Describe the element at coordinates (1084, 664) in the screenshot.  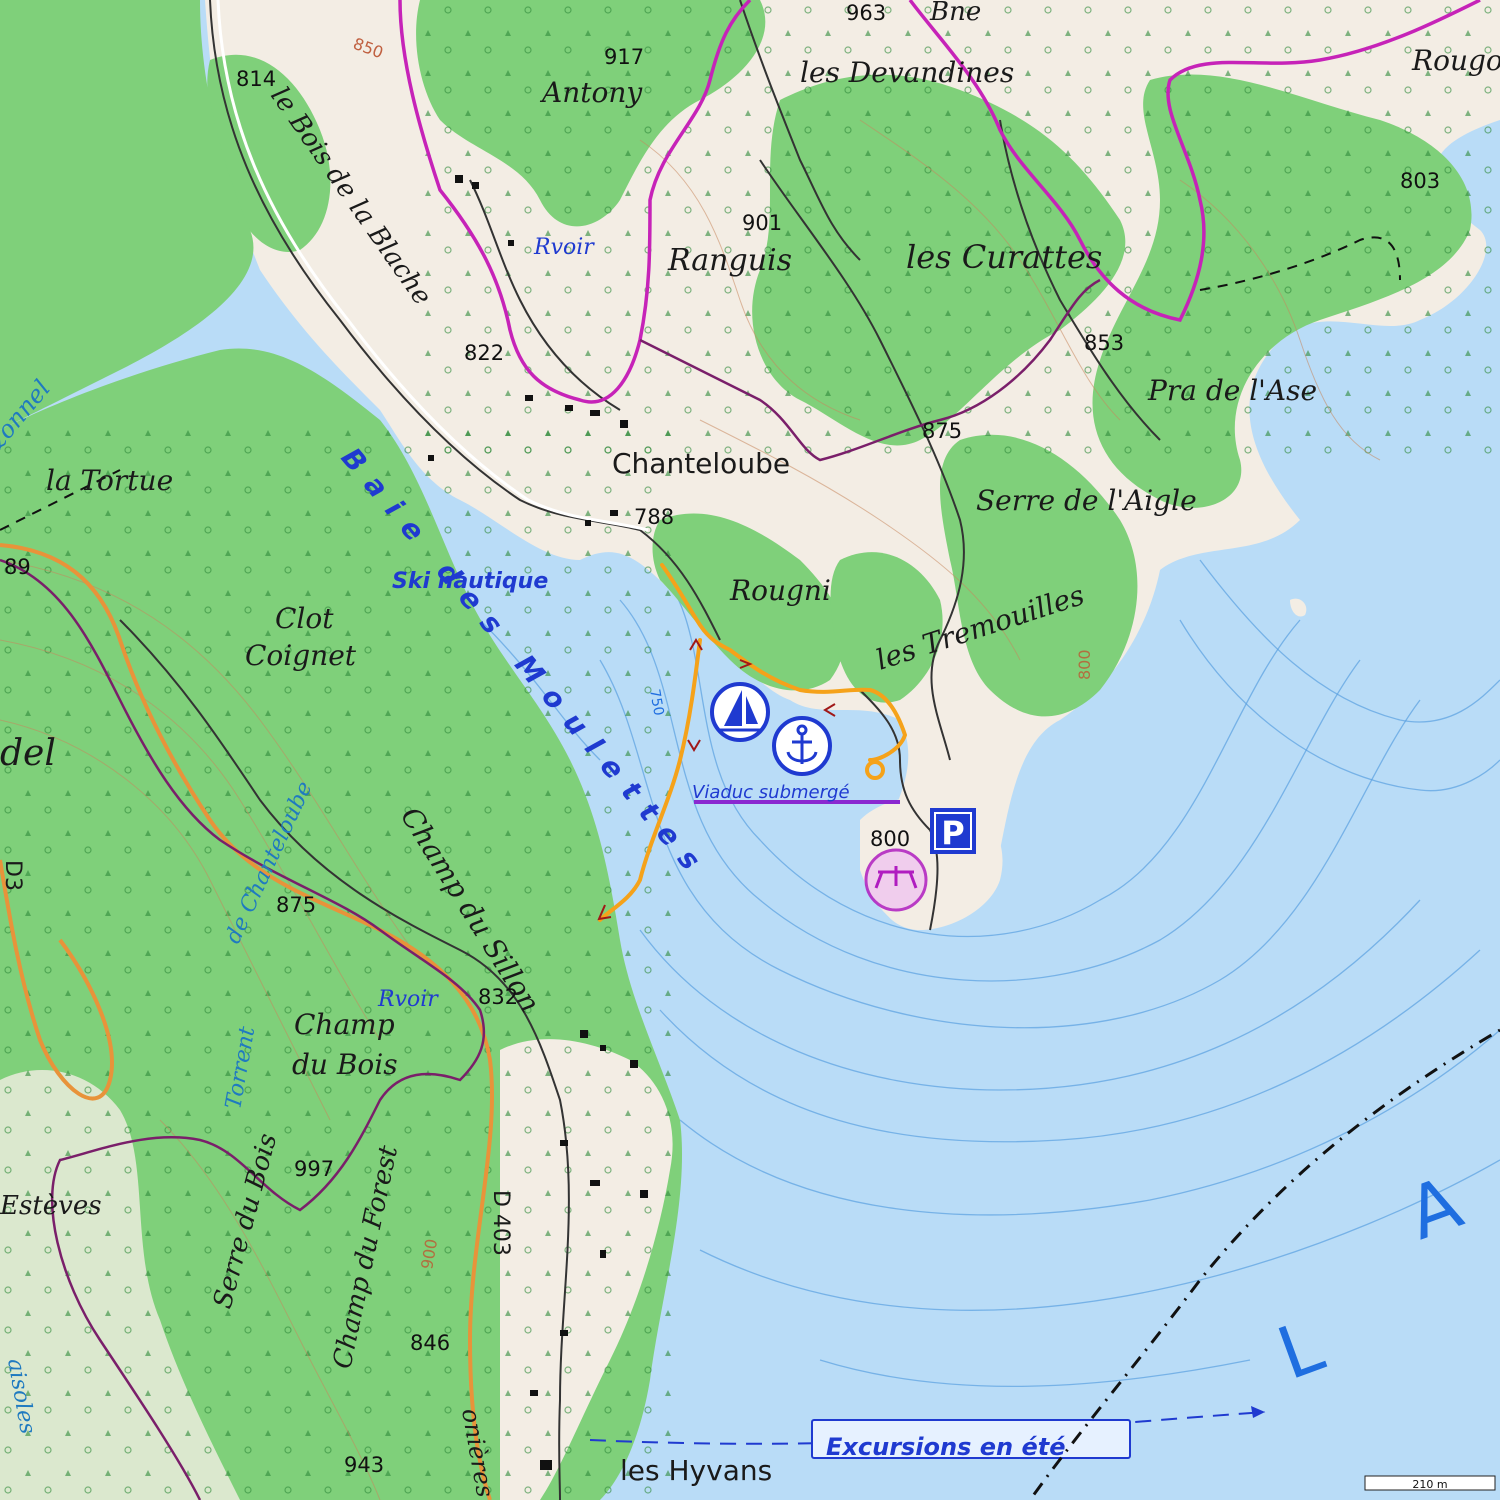
I see `altitude-800-contour: 800` at that location.